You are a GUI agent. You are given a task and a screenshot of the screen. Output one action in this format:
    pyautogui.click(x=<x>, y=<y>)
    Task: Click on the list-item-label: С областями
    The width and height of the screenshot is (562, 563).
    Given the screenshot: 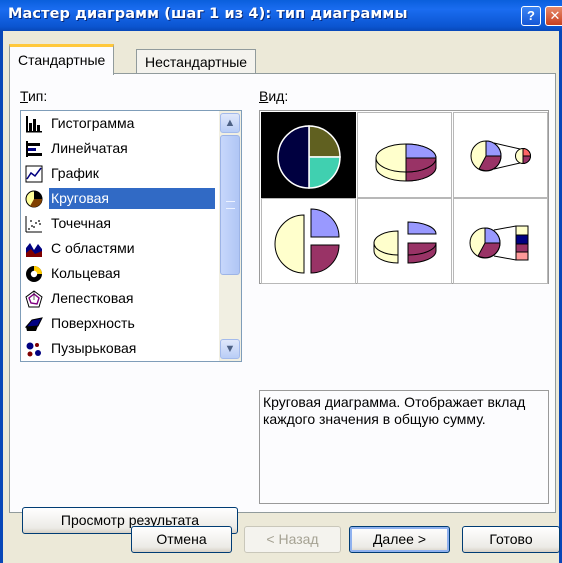 What is the action you would take?
    pyautogui.click(x=93, y=248)
    